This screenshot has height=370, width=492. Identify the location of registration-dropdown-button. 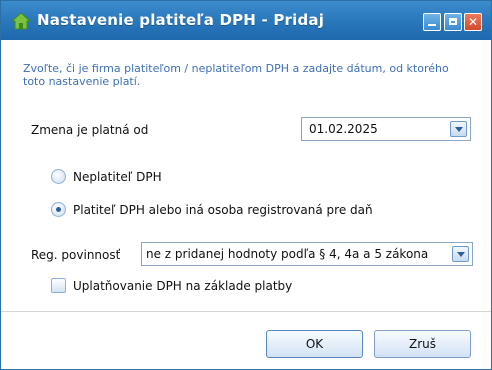
(460, 254).